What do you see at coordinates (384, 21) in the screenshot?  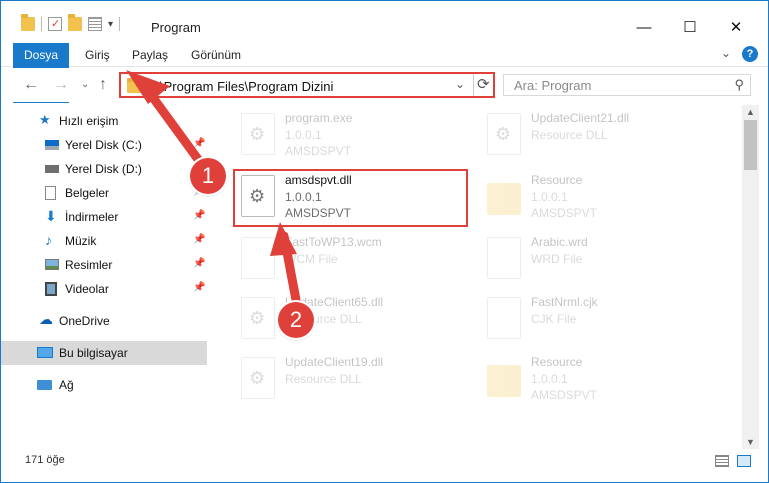 I see `title-bar: ✓ ▾ Program — ☐ ✕` at bounding box center [384, 21].